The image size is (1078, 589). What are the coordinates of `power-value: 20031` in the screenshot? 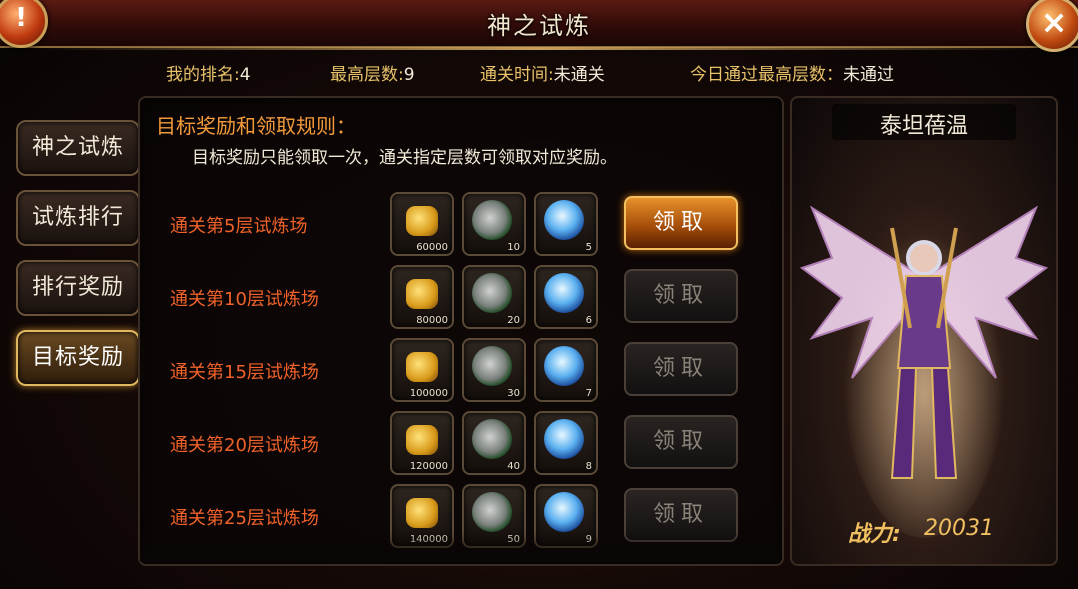 It's located at (959, 528).